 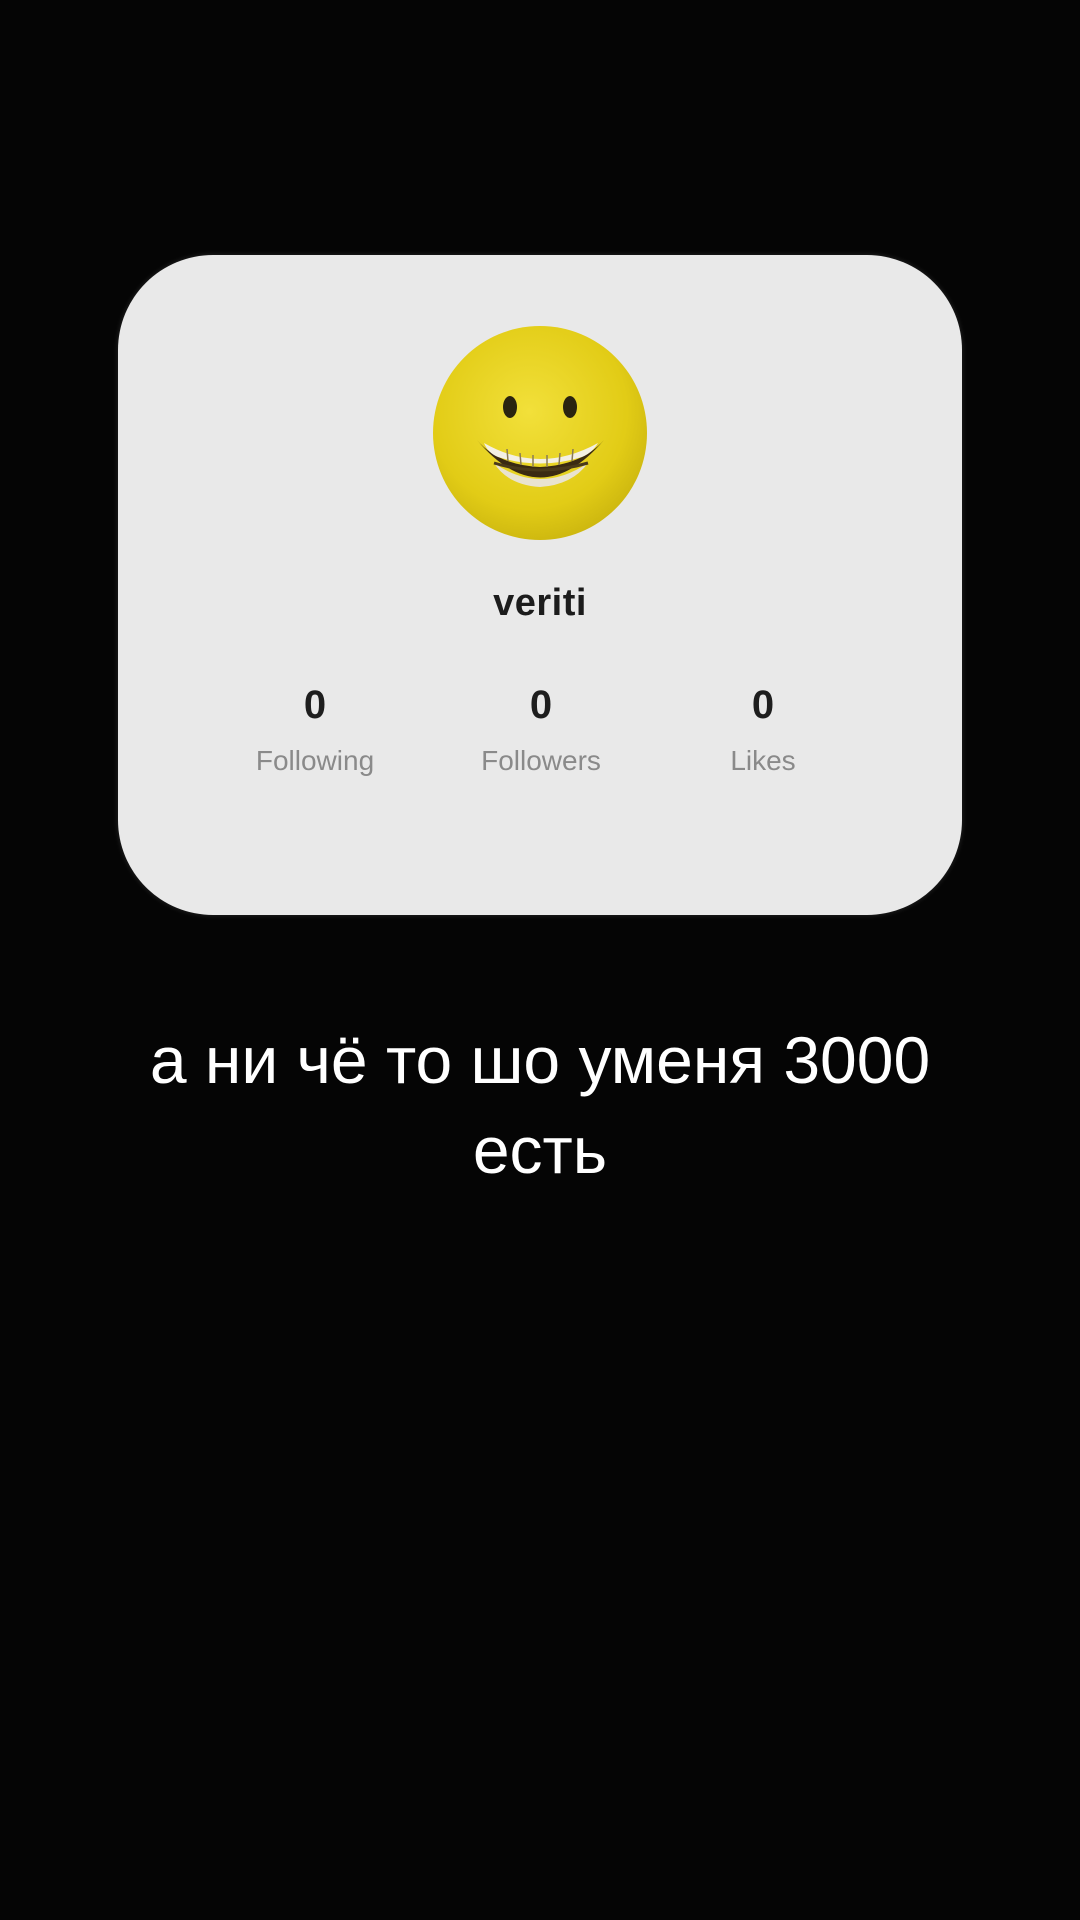 I want to click on stat-label: Followers, so click(x=541, y=760).